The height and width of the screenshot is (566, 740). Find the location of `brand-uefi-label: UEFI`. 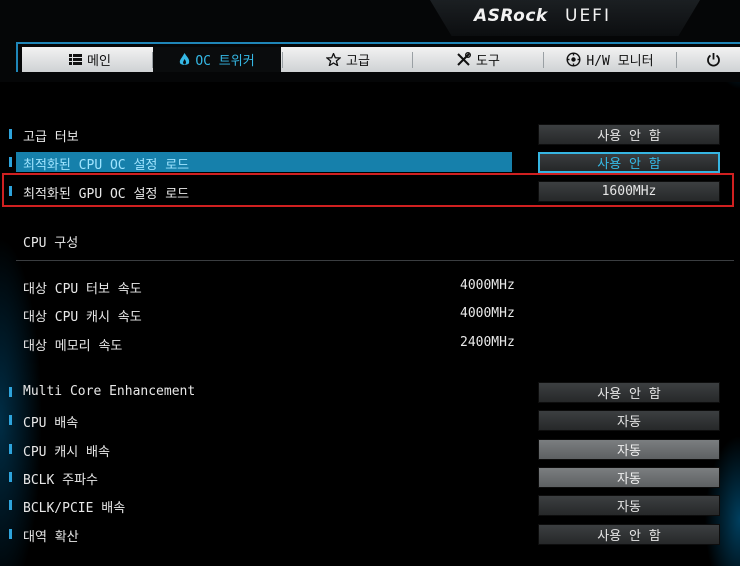

brand-uefi-label: UEFI is located at coordinates (588, 16).